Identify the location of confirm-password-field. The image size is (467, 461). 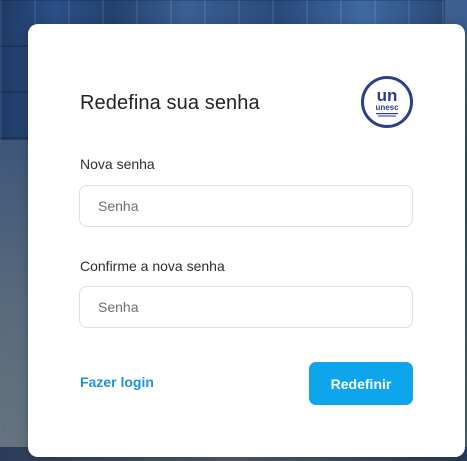
(246, 307).